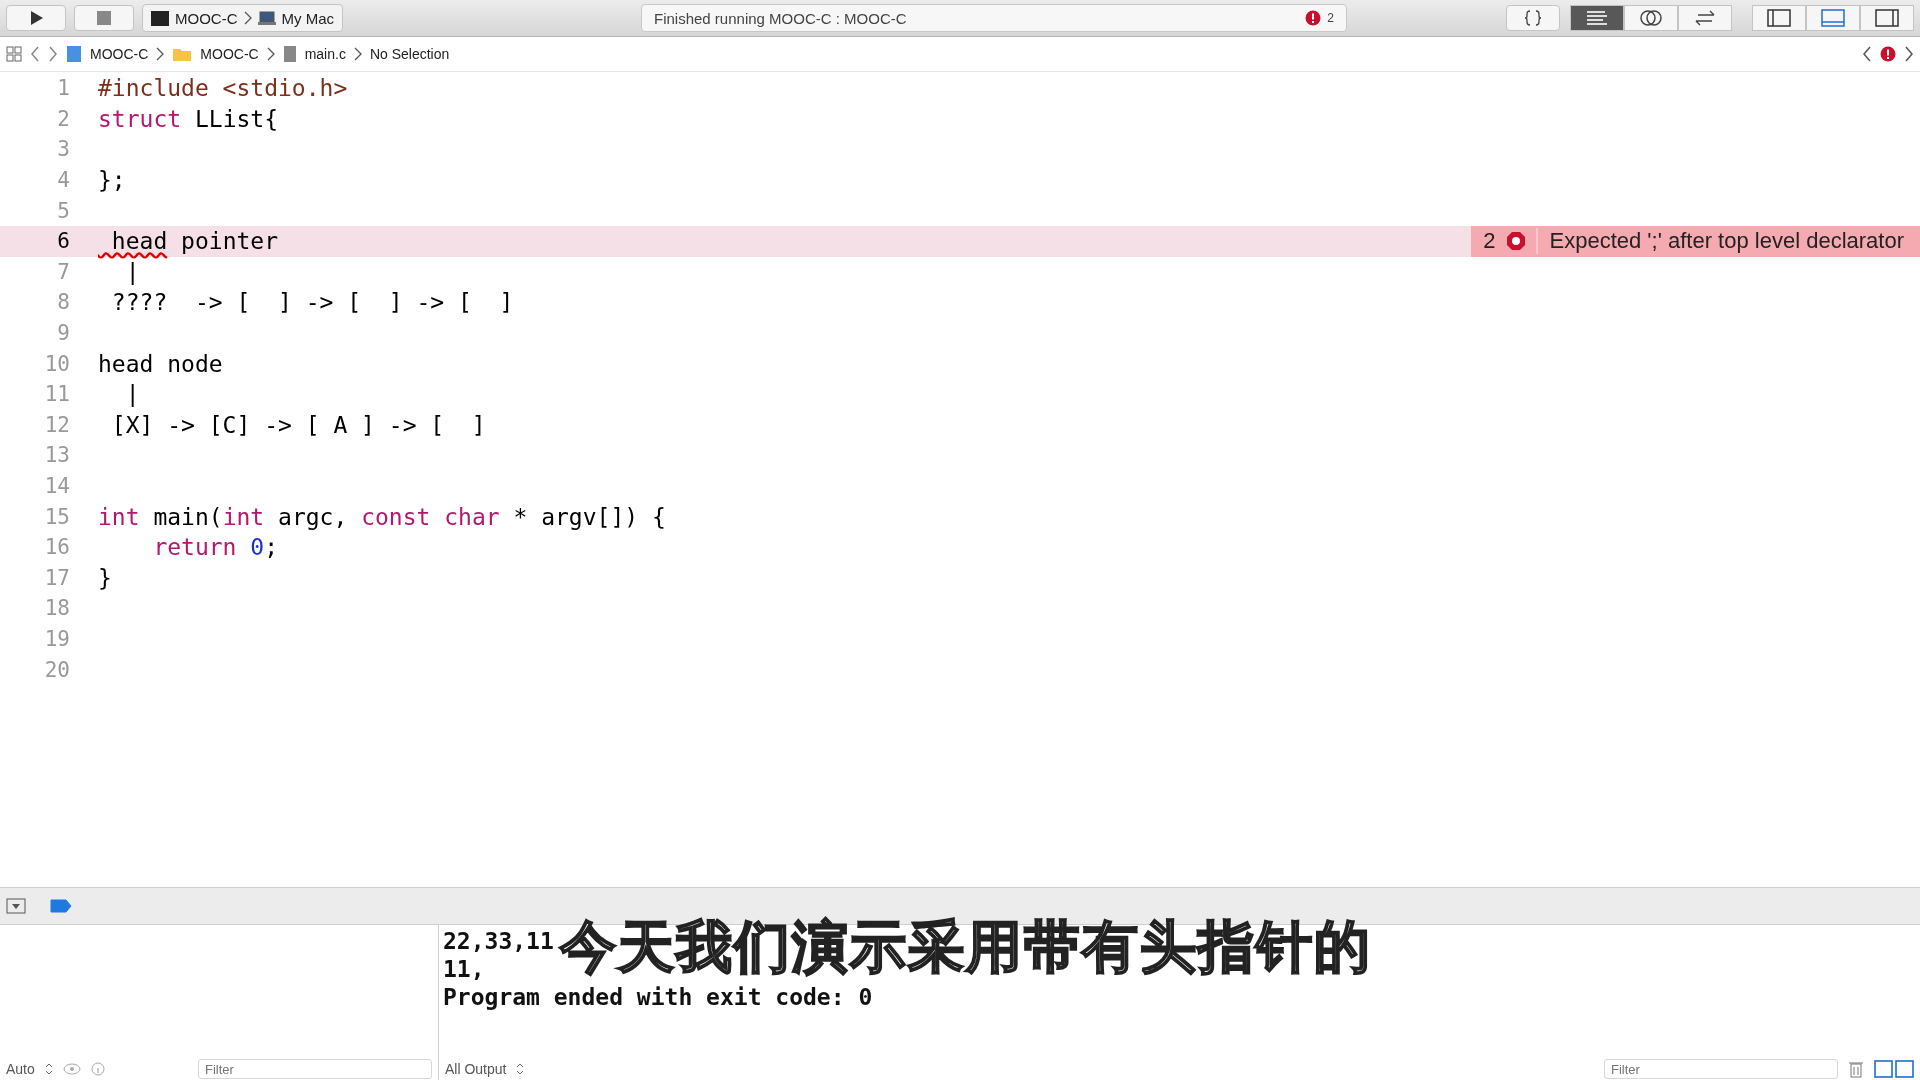 The height and width of the screenshot is (1080, 1920). I want to click on line-number: 3, so click(63, 149).